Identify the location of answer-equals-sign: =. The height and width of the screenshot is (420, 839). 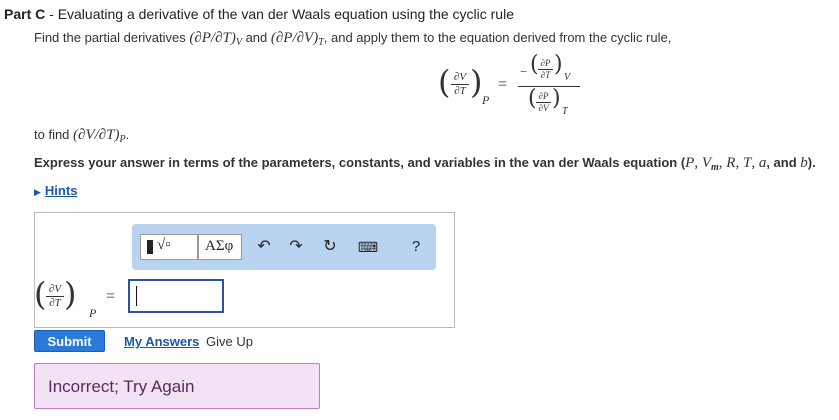
(111, 296).